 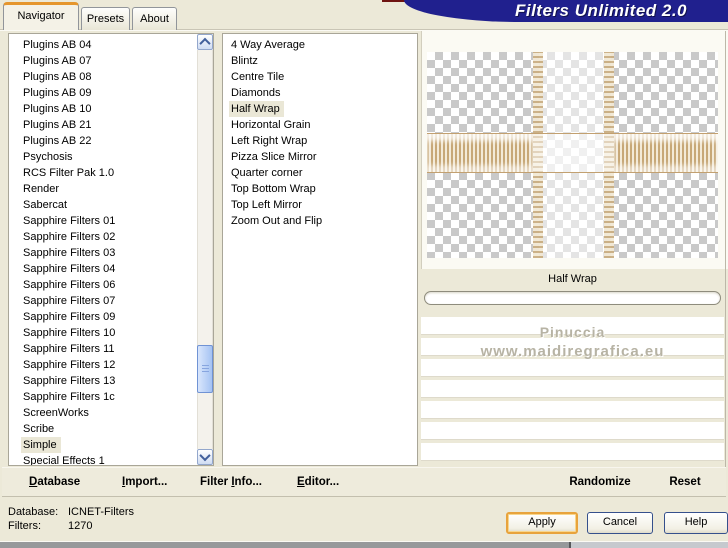 What do you see at coordinates (70, 221) in the screenshot?
I see `category-list-item: Sapphire Filters 01` at bounding box center [70, 221].